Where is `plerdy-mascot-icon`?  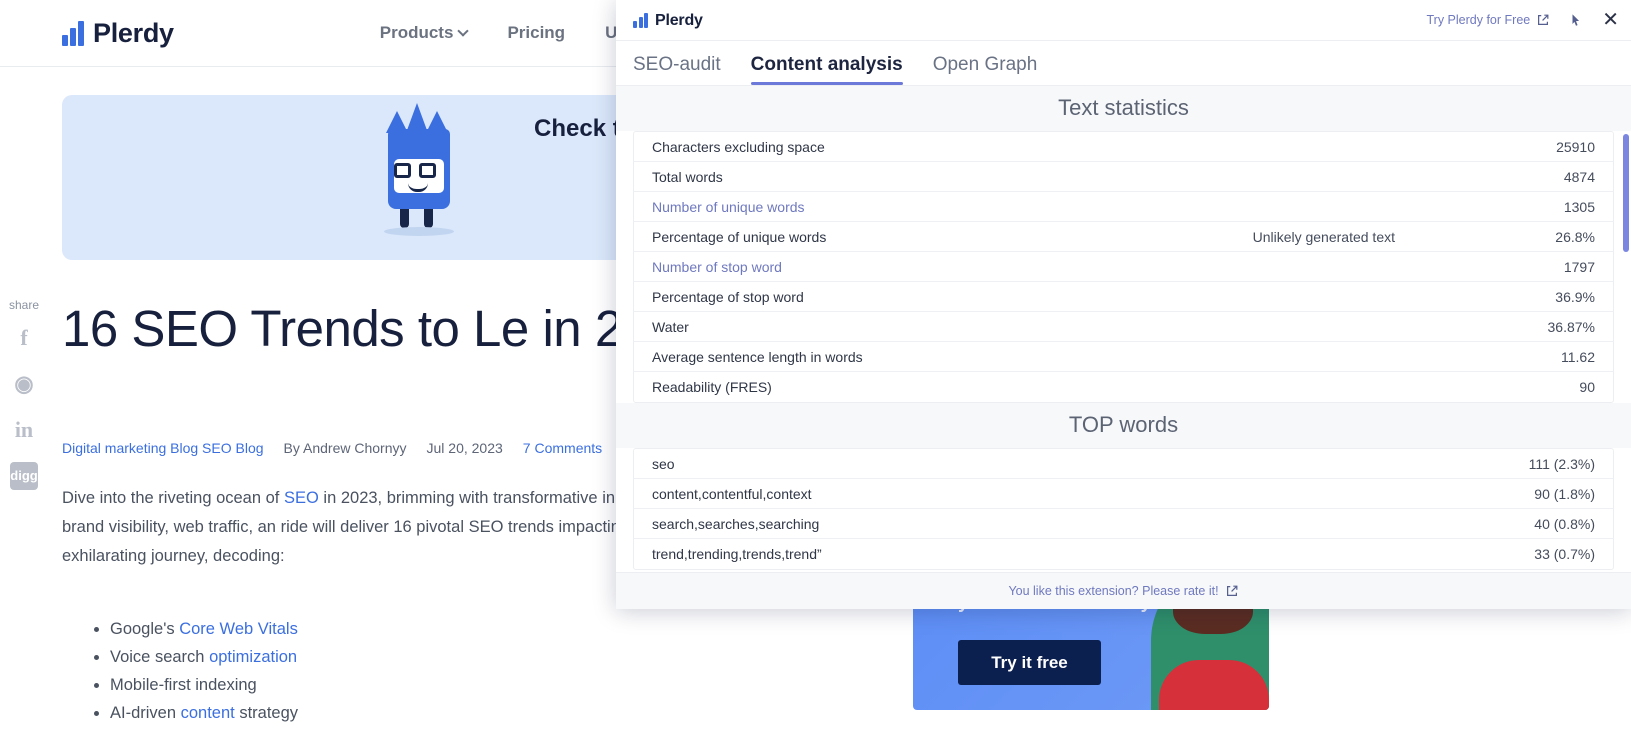
plerdy-mascot-icon is located at coordinates (419, 170).